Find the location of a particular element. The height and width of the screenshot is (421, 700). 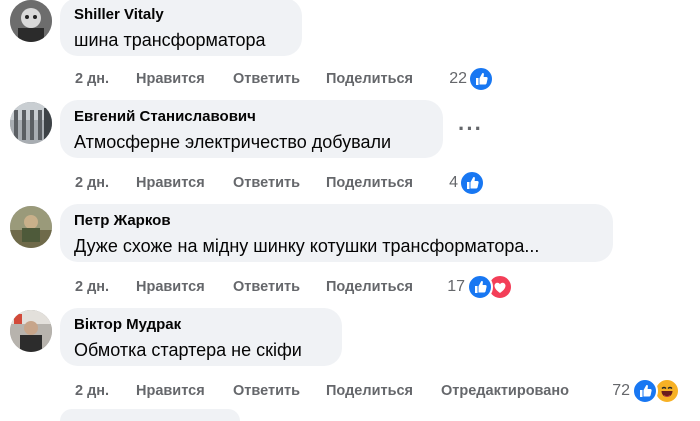

comment-author: Віктор Мудрак is located at coordinates (201, 325).